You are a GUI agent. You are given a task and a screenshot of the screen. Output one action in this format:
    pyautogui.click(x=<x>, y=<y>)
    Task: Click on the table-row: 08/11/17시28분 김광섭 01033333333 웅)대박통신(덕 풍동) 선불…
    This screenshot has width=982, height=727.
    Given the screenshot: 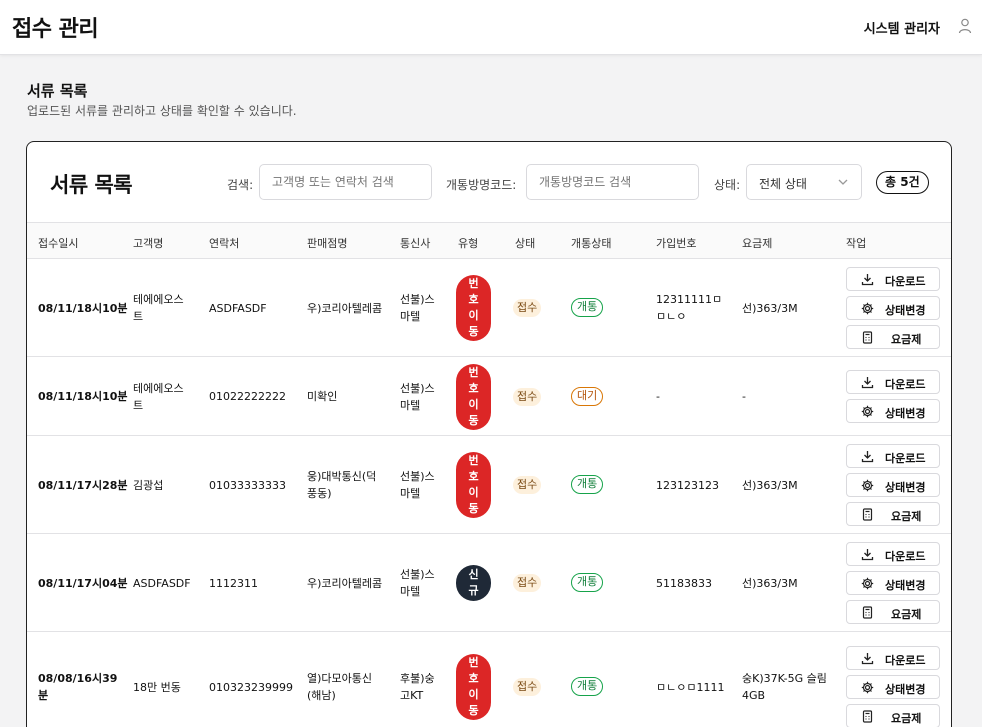 What is the action you would take?
    pyautogui.click(x=489, y=485)
    